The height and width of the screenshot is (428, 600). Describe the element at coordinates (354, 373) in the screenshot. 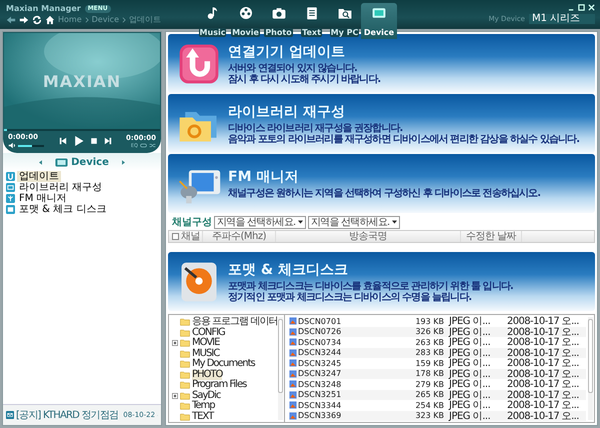

I see `file-name: DSCN3247` at that location.